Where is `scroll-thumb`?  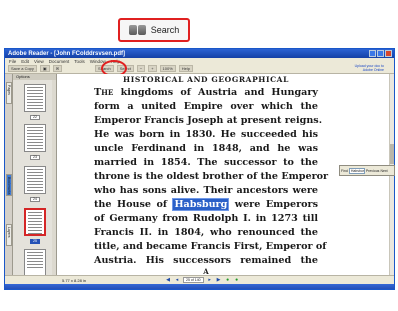
scroll-thumb is located at coordinates (392, 154).